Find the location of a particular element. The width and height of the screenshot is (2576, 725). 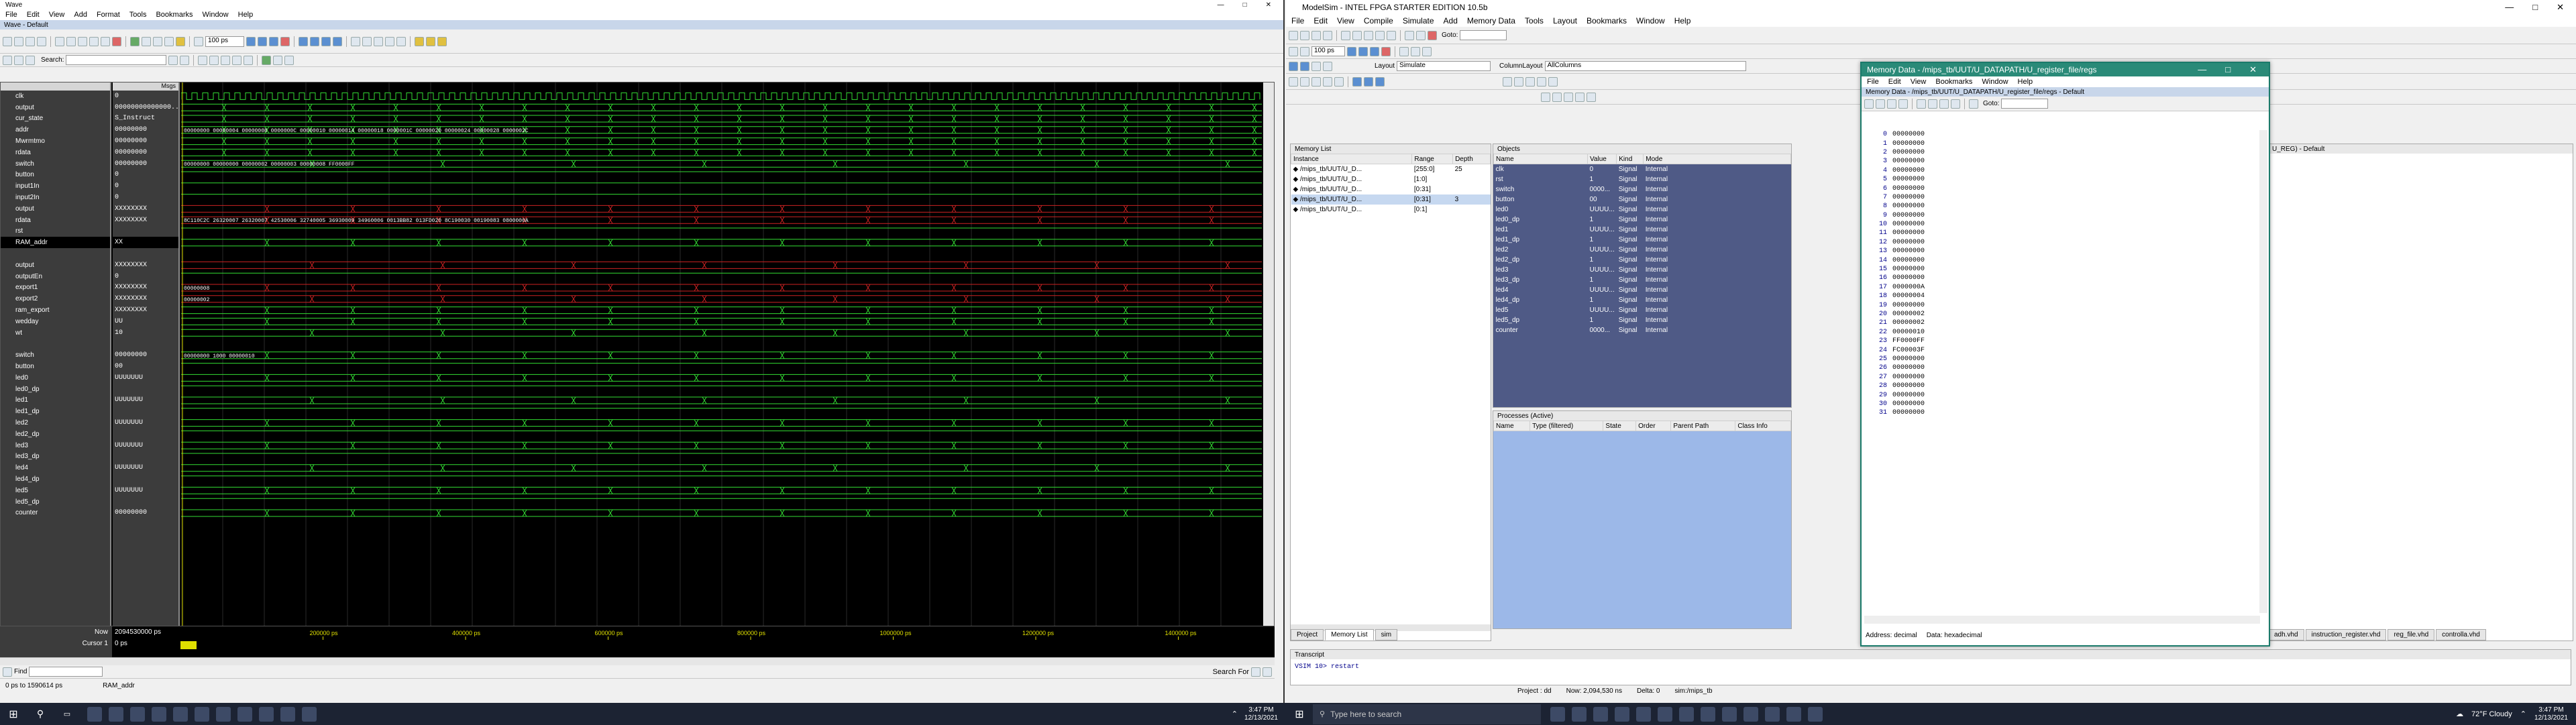

signal-color-icon is located at coordinates (267, 60).